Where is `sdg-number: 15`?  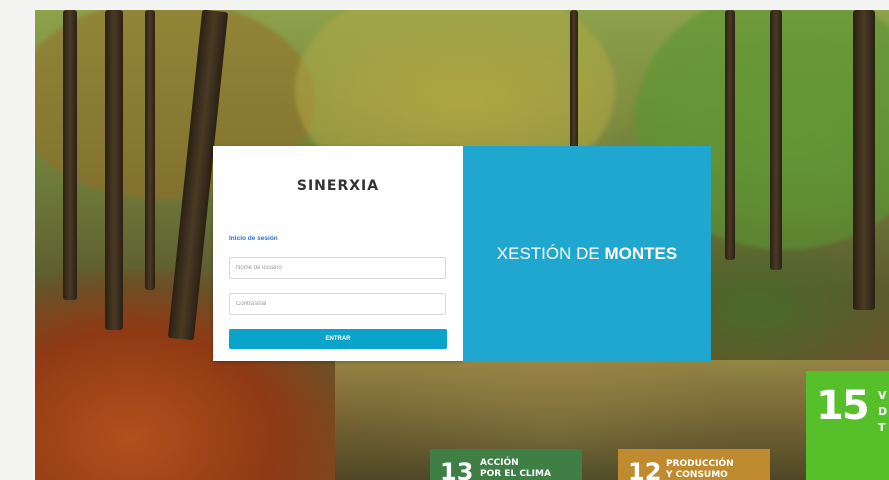 sdg-number: 15 is located at coordinates (843, 406).